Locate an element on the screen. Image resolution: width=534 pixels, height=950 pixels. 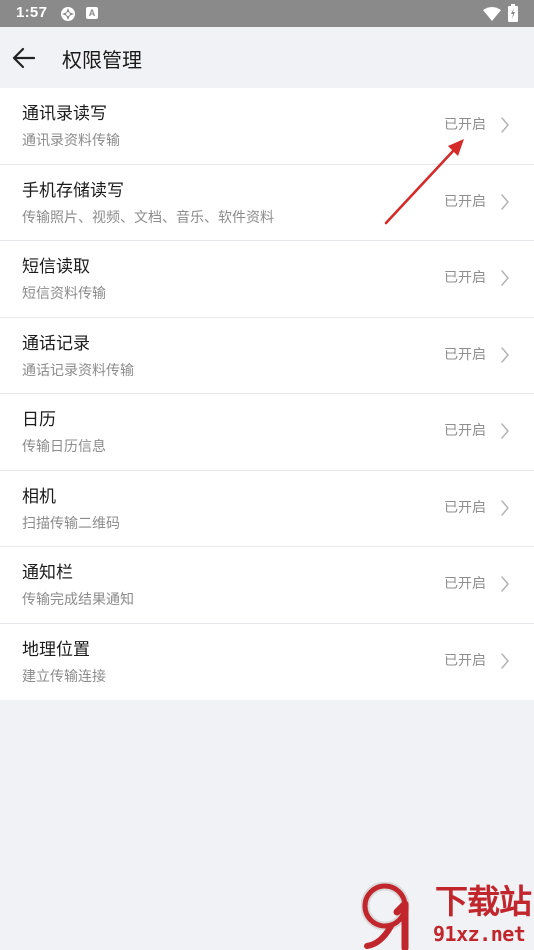
permission-description: 通讯录资料传输 is located at coordinates (71, 141).